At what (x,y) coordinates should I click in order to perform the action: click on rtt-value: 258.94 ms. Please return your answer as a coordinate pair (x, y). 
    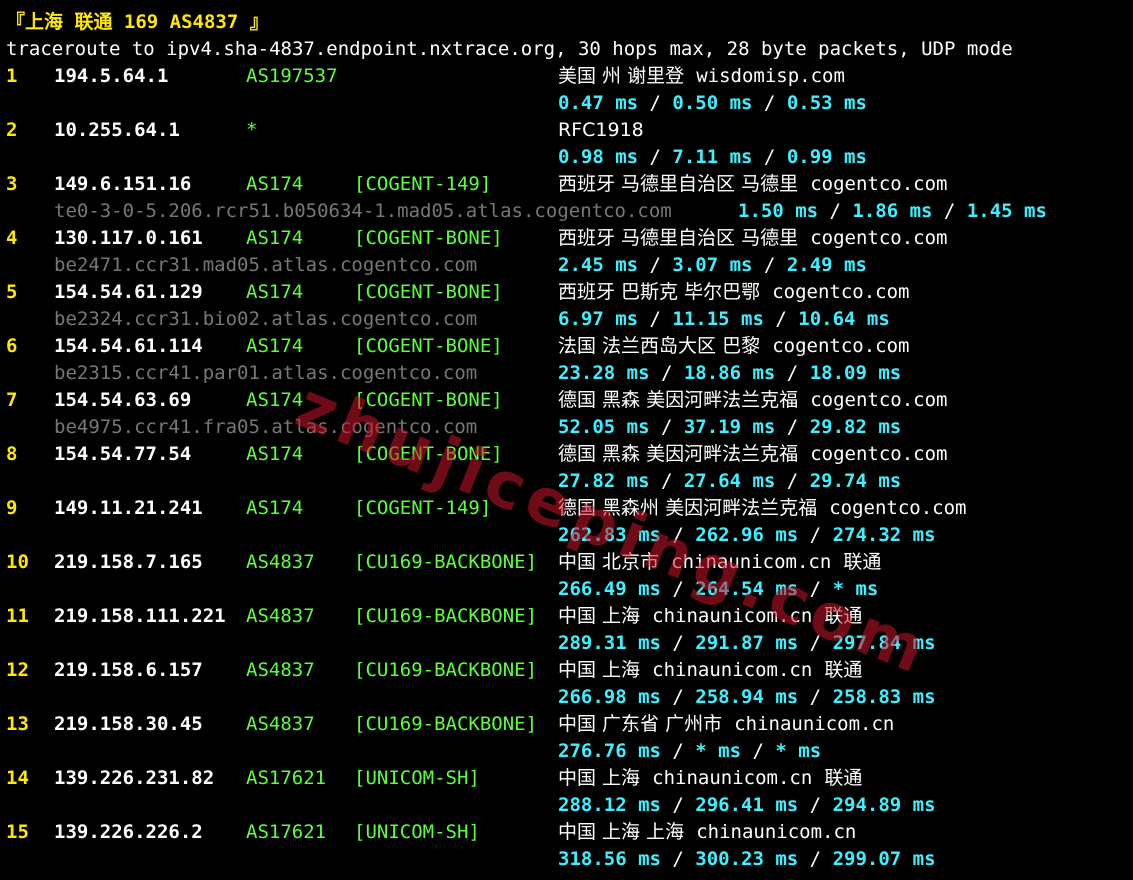
    Looking at the image, I should click on (747, 697).